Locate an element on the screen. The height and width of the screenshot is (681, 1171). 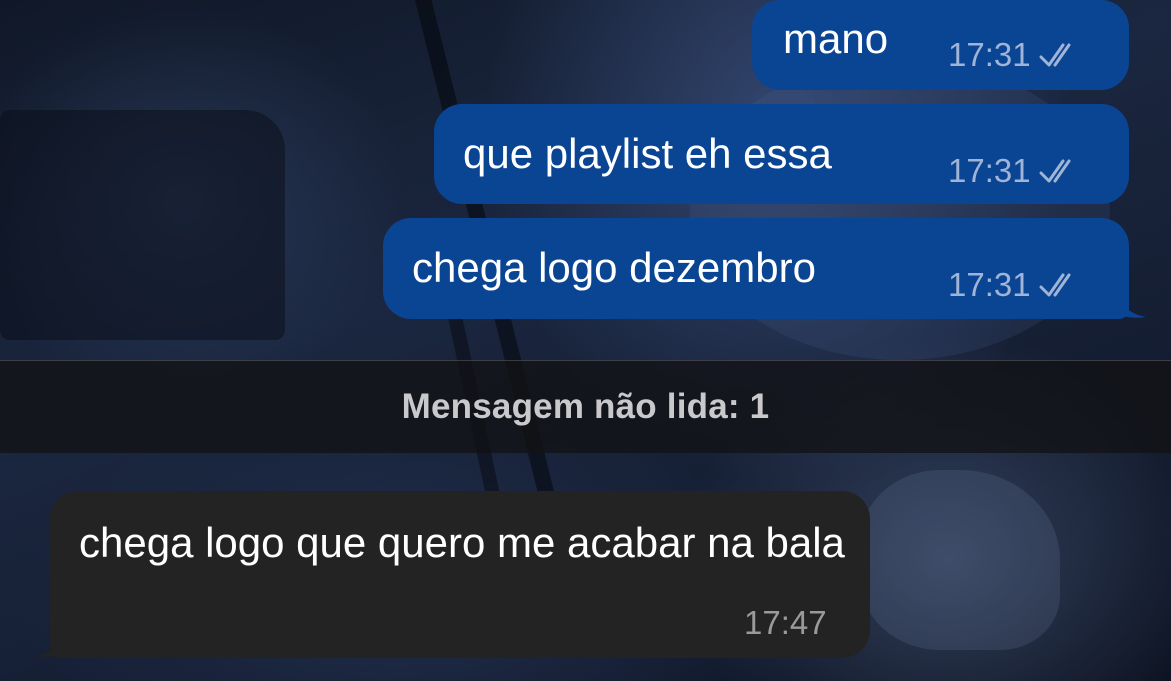
wallpaper-keyboard-shape is located at coordinates (142, 225).